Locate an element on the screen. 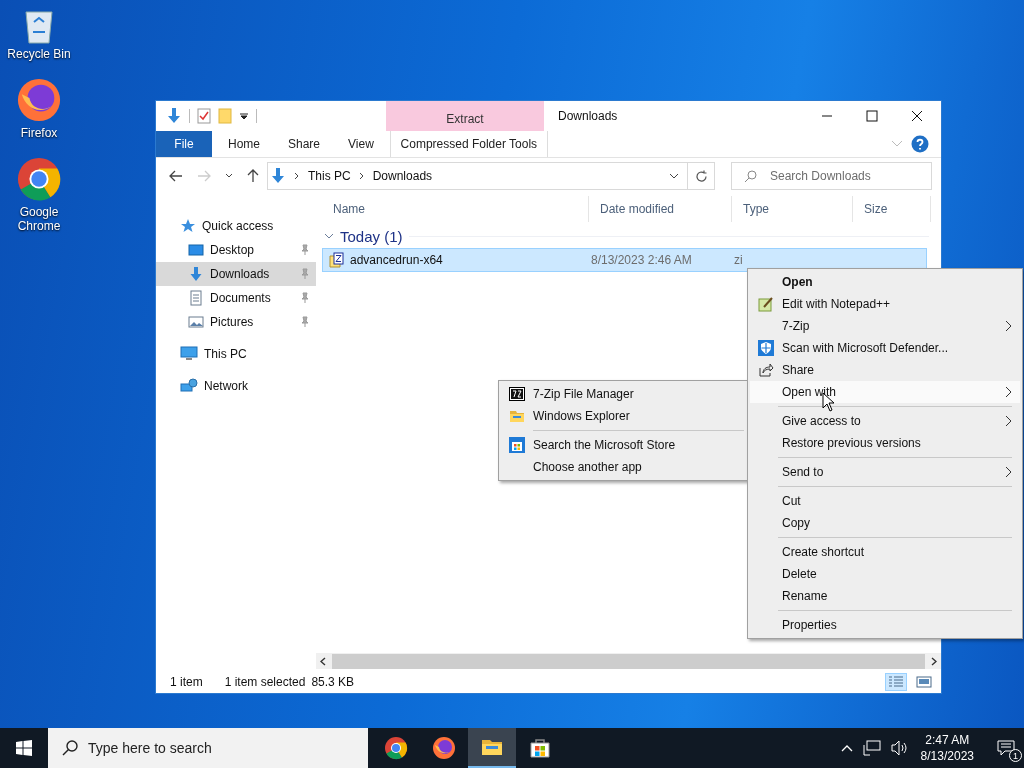 The height and width of the screenshot is (768, 1024). breadcrumb: This PC is located at coordinates (329, 176).